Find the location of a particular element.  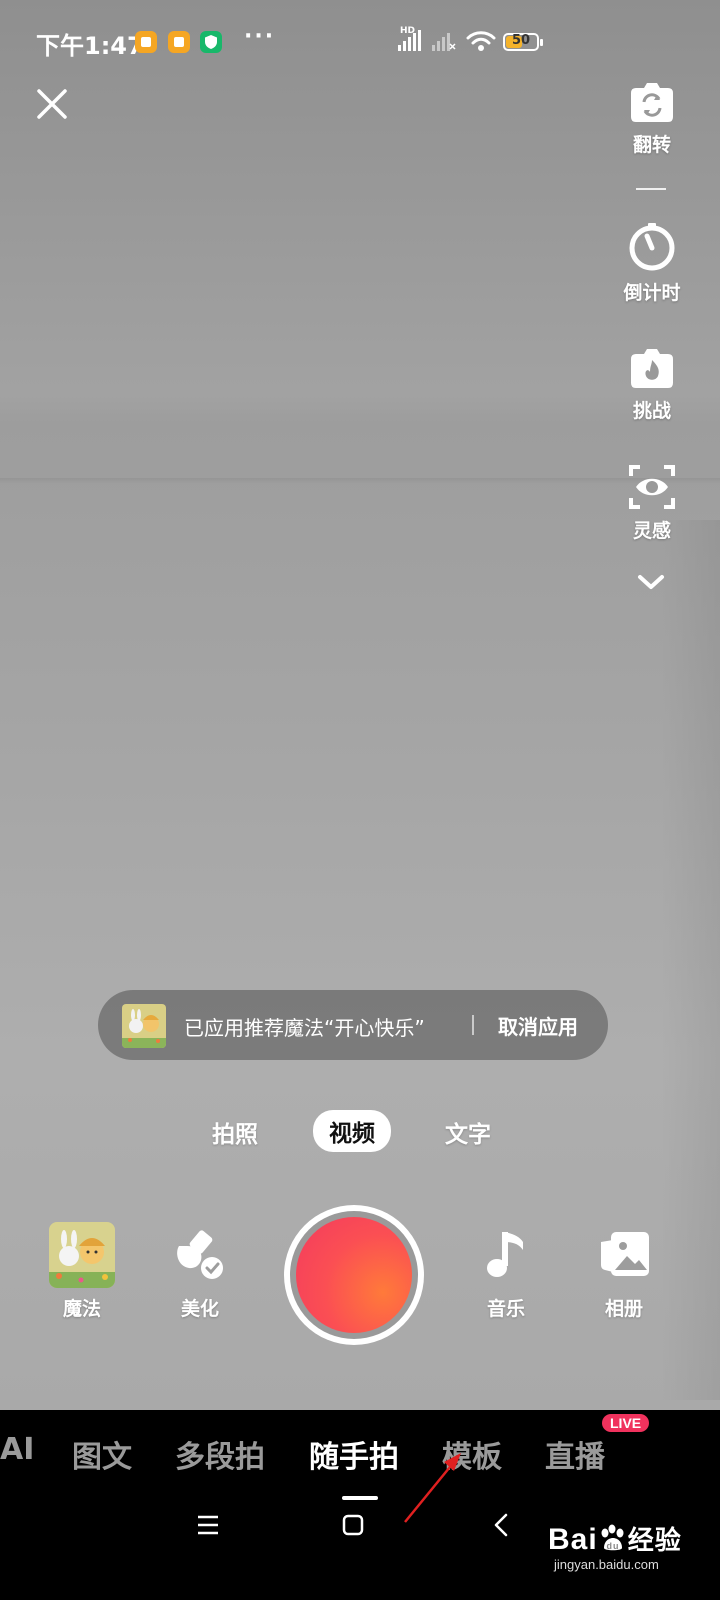

nav-item-live: 直播 is located at coordinates (575, 1454).